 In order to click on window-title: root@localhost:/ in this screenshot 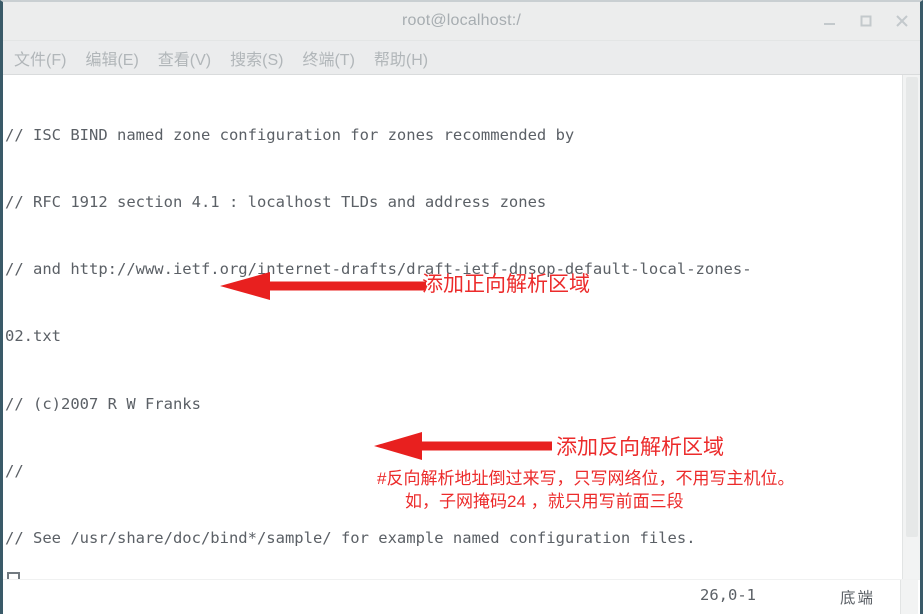, I will do `click(461, 20)`.